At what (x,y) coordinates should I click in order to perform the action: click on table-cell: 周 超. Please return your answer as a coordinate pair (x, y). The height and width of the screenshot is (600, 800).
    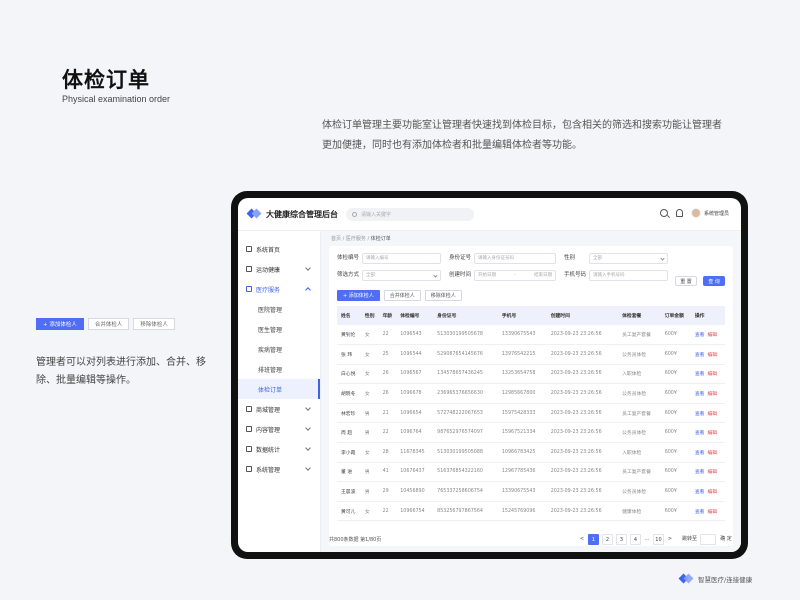
    Looking at the image, I should click on (349, 433).